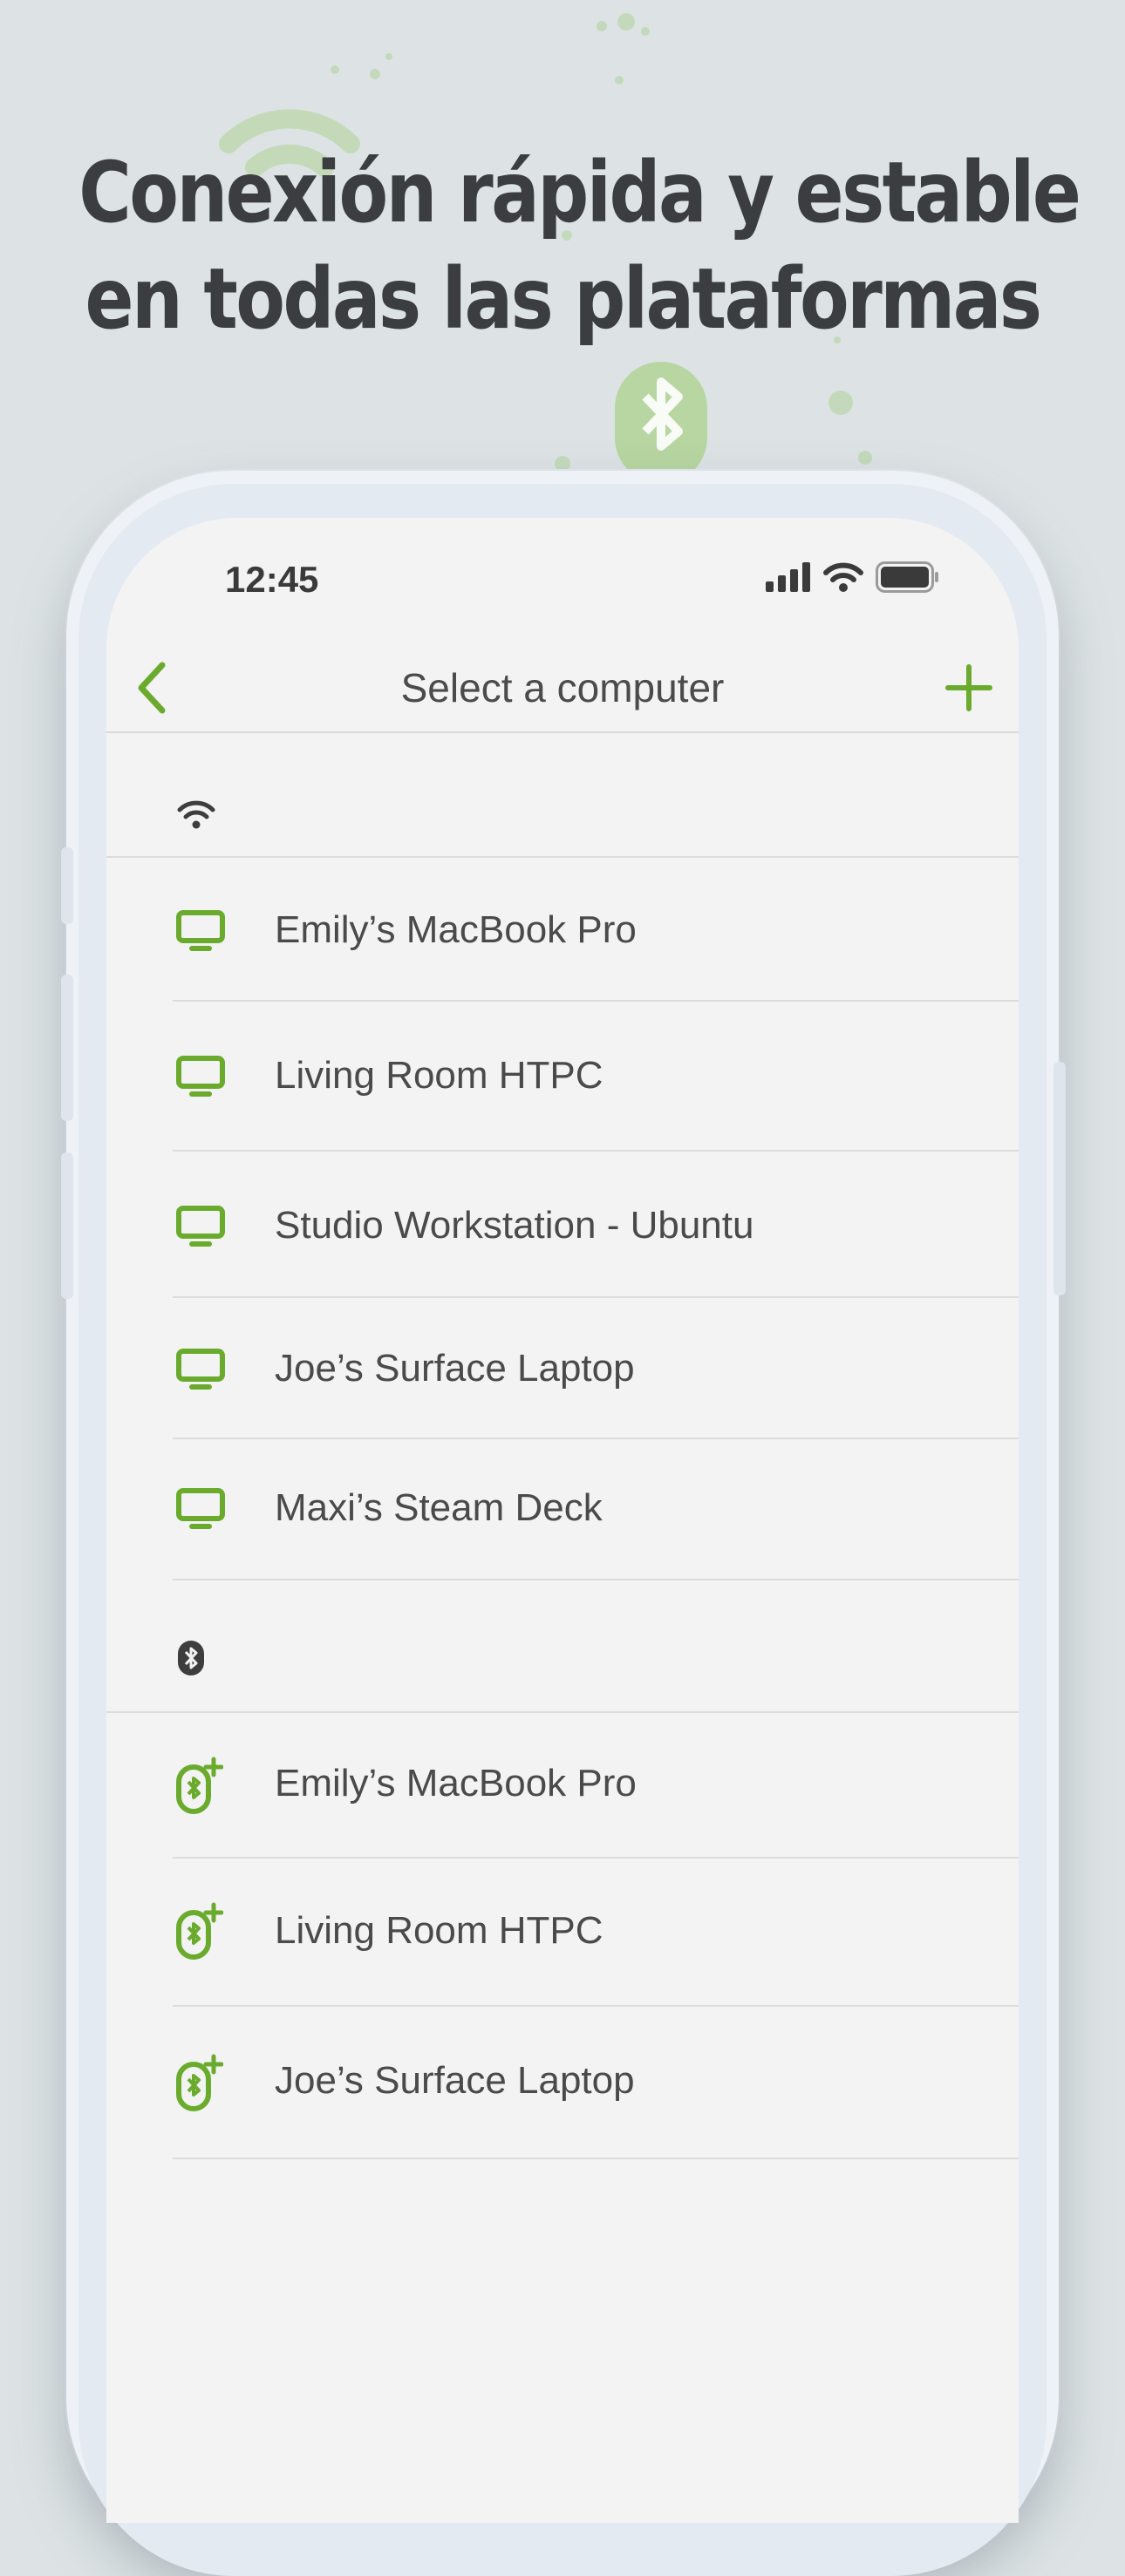 The width and height of the screenshot is (1125, 2576). What do you see at coordinates (191, 1658) in the screenshot?
I see `bluetooth-icon` at bounding box center [191, 1658].